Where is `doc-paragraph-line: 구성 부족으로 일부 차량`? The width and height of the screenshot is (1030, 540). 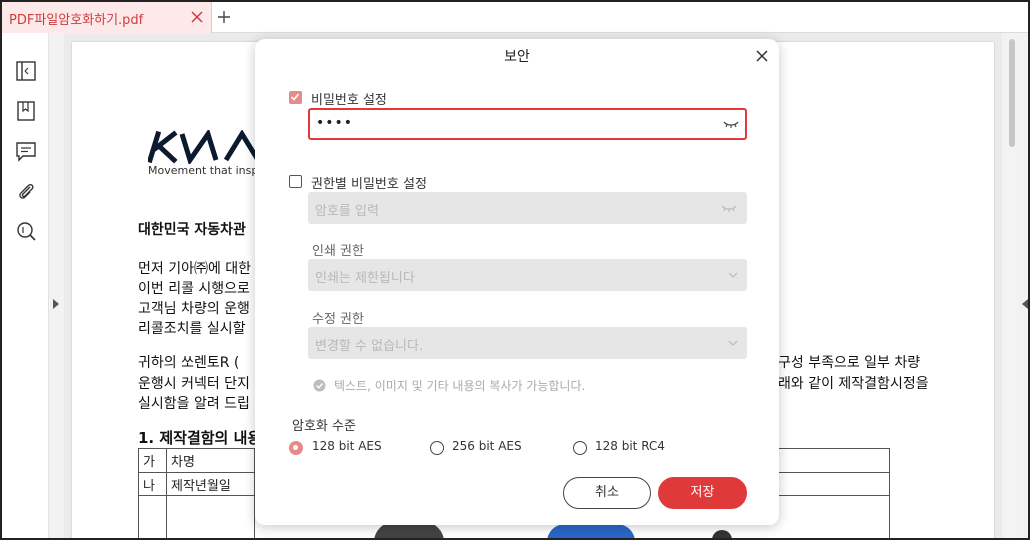
doc-paragraph-line: 구성 부족으로 일부 차량 is located at coordinates (849, 363).